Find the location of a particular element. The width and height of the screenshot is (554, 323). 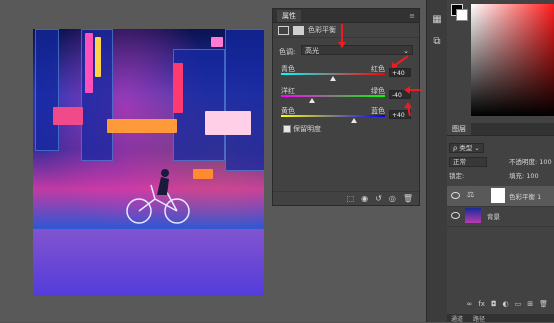

tone-value: 高光 is located at coordinates (312, 51).